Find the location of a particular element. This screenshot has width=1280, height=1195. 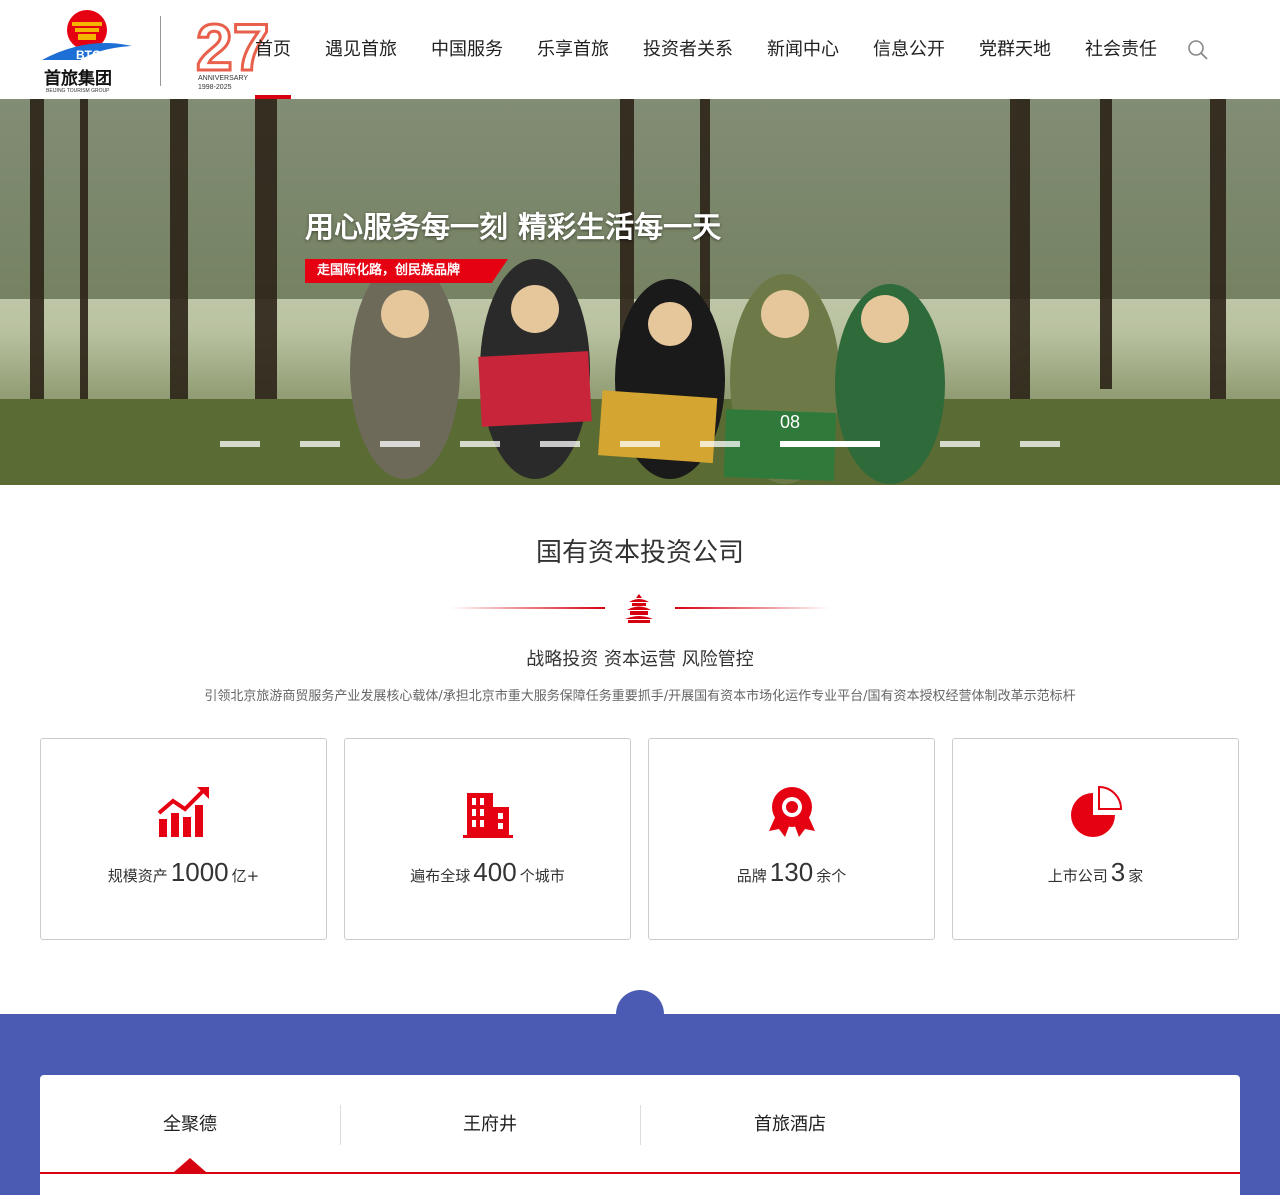

section-title: 国有资本投资公司 is located at coordinates (639, 553).